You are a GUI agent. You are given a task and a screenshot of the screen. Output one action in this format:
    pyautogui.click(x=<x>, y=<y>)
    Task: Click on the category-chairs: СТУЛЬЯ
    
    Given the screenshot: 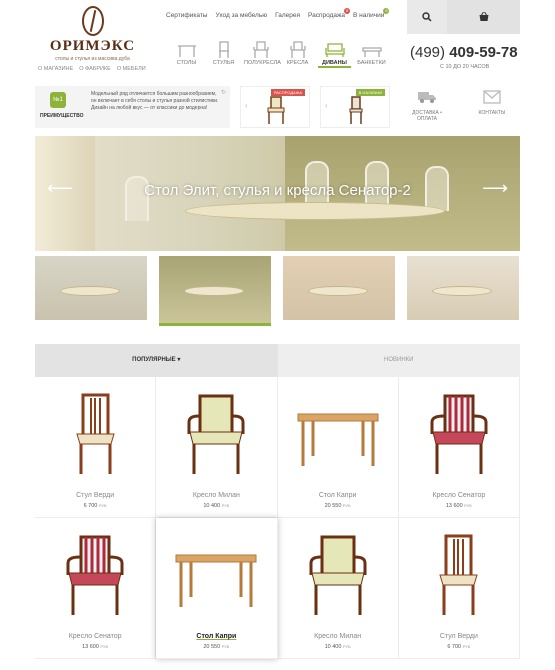 What is the action you would take?
    pyautogui.click(x=223, y=54)
    